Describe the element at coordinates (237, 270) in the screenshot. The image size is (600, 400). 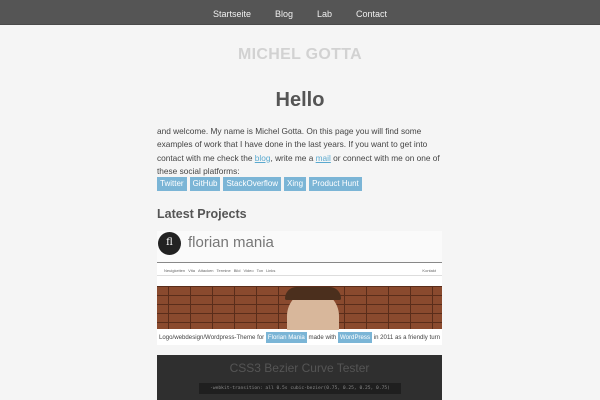
I see `project-nav-item: Bild` at that location.